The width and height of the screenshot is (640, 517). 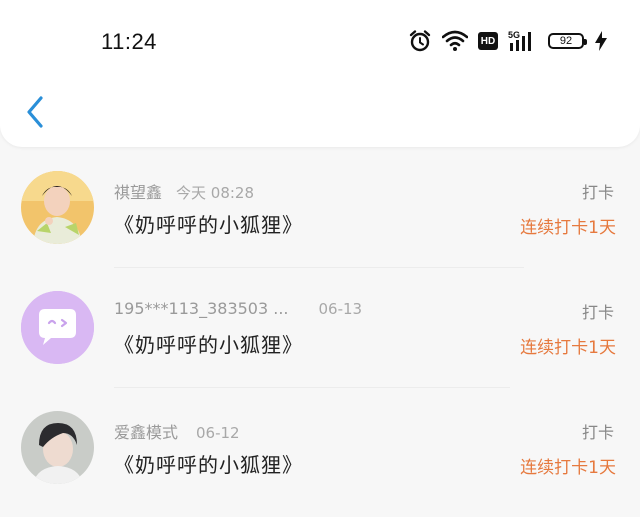 I want to click on status-icons: HD 5G 92, so click(x=508, y=41).